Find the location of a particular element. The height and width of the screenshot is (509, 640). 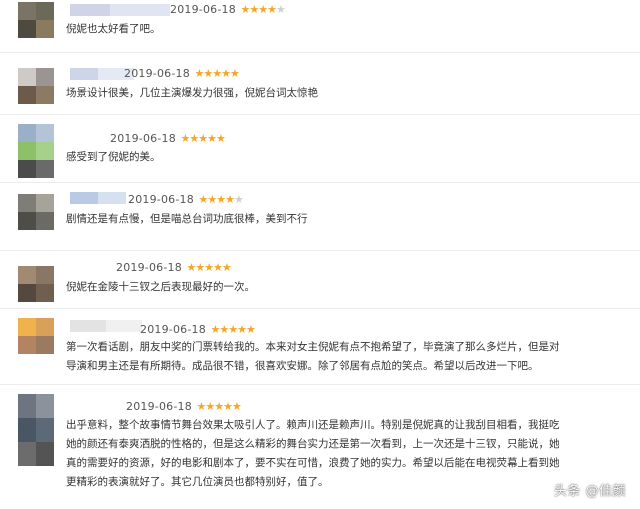

review-text: 感受到了倪妮的美。 is located at coordinates (113, 157).